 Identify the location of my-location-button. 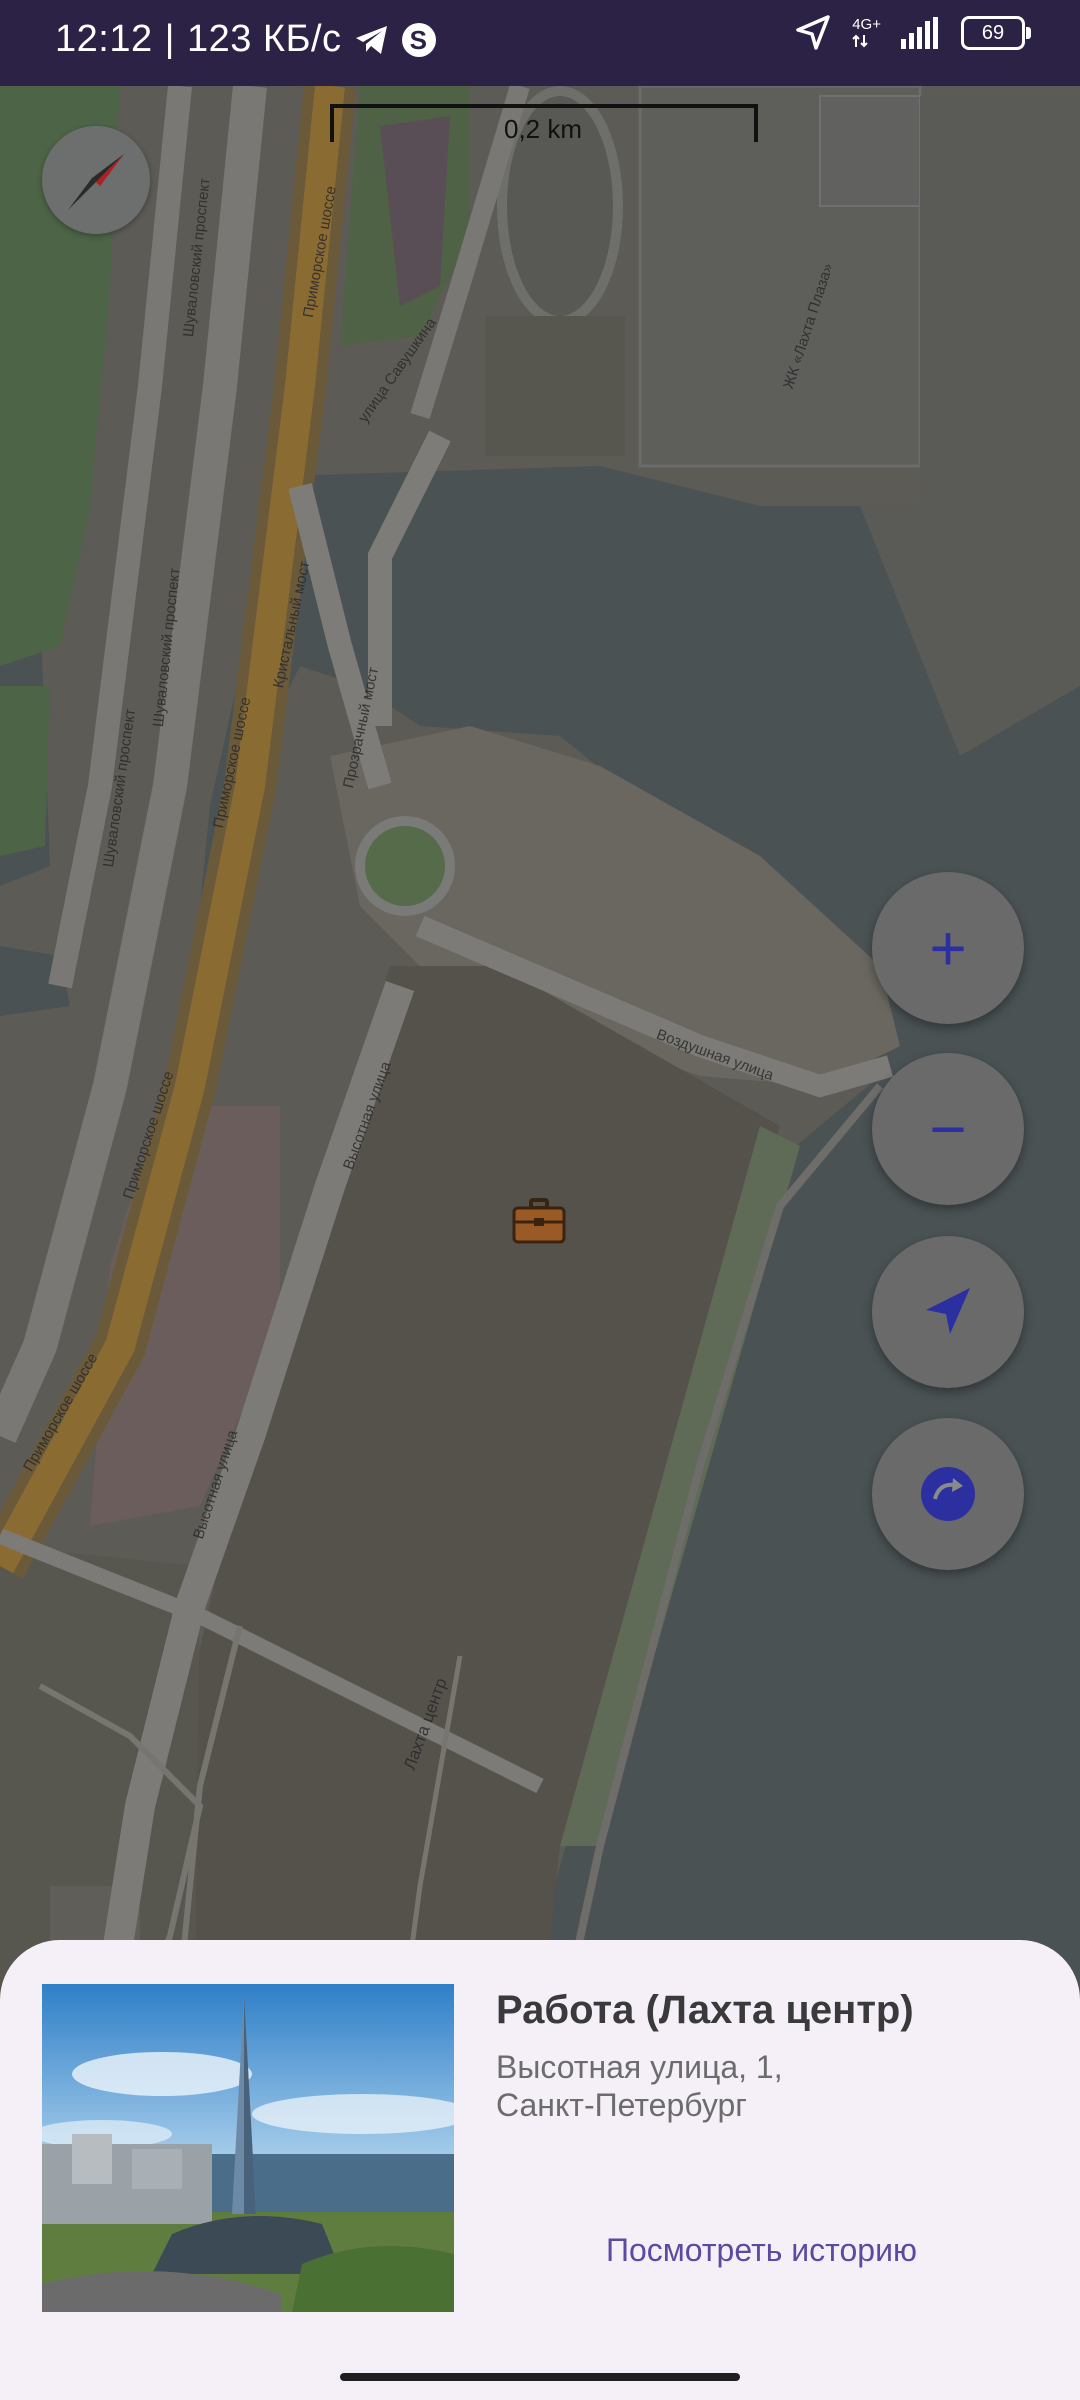
(948, 1312).